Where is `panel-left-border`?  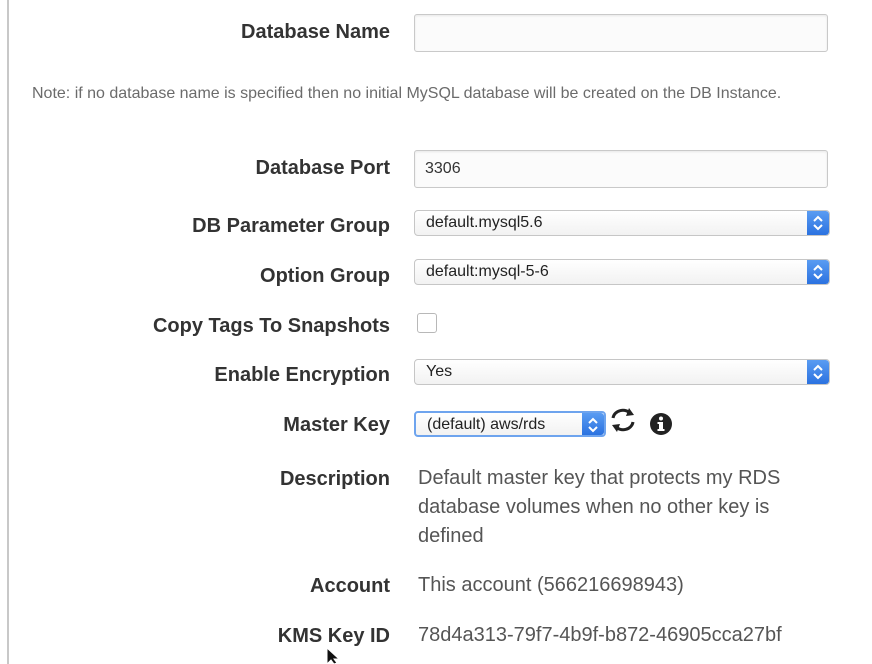
panel-left-border is located at coordinates (8, 332).